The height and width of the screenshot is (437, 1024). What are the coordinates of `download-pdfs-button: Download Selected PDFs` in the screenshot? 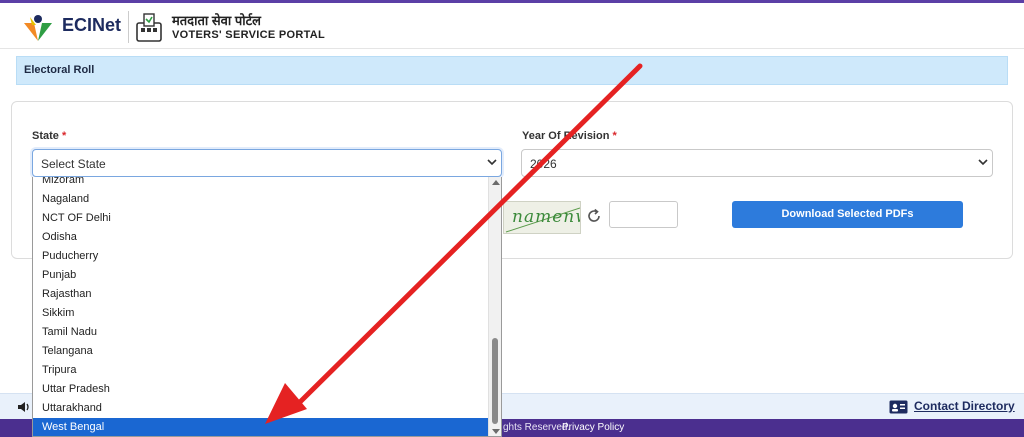 It's located at (847, 214).